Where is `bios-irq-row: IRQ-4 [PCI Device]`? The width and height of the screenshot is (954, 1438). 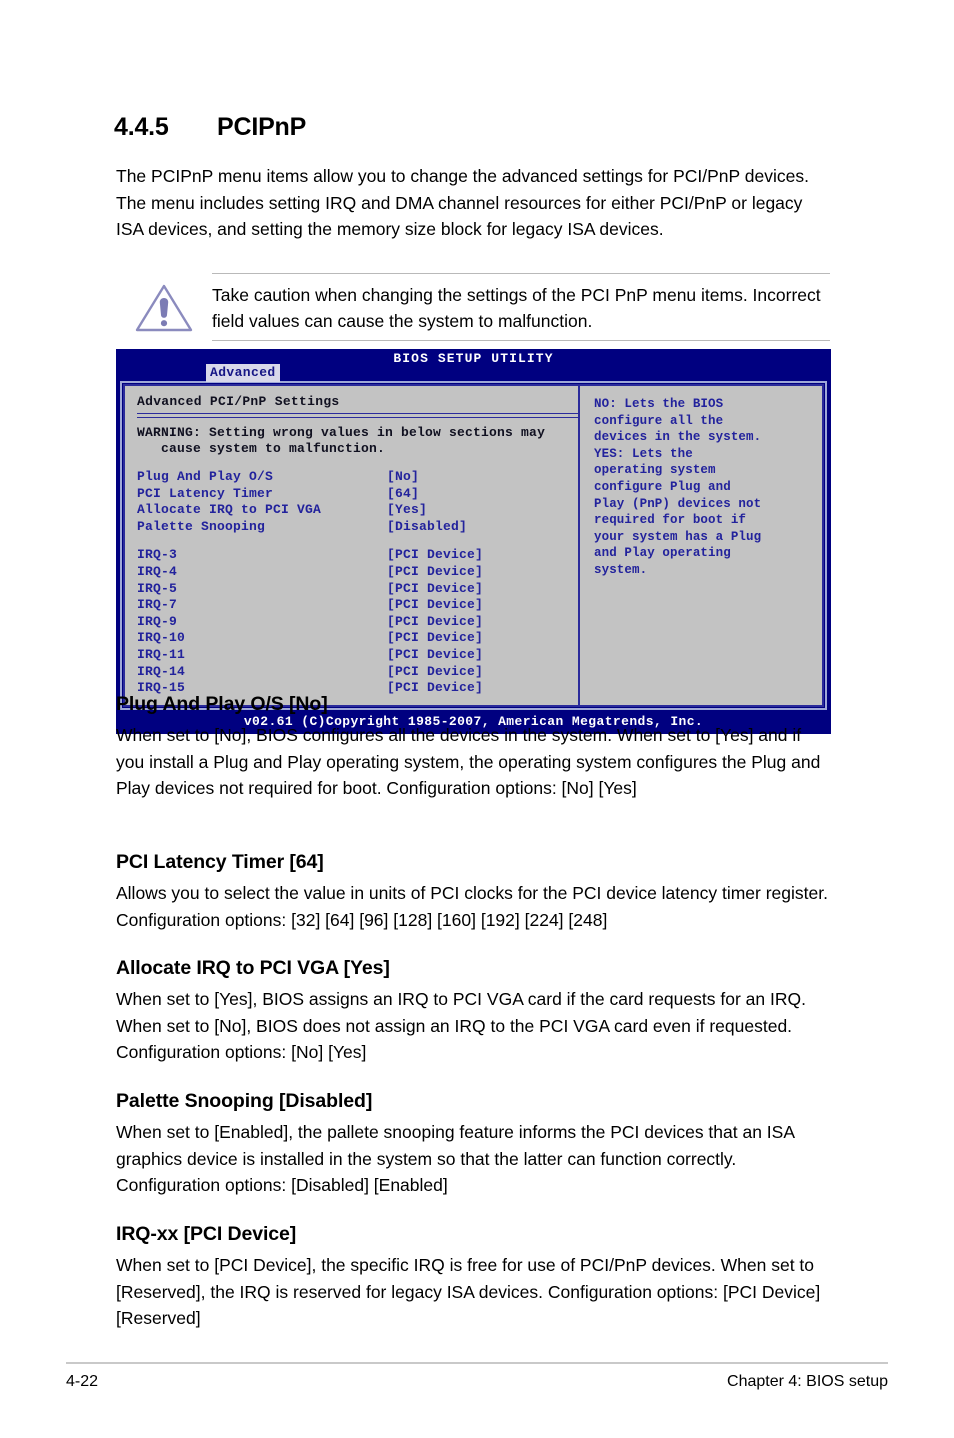 bios-irq-row: IRQ-4 [PCI Device] is located at coordinates (357, 572).